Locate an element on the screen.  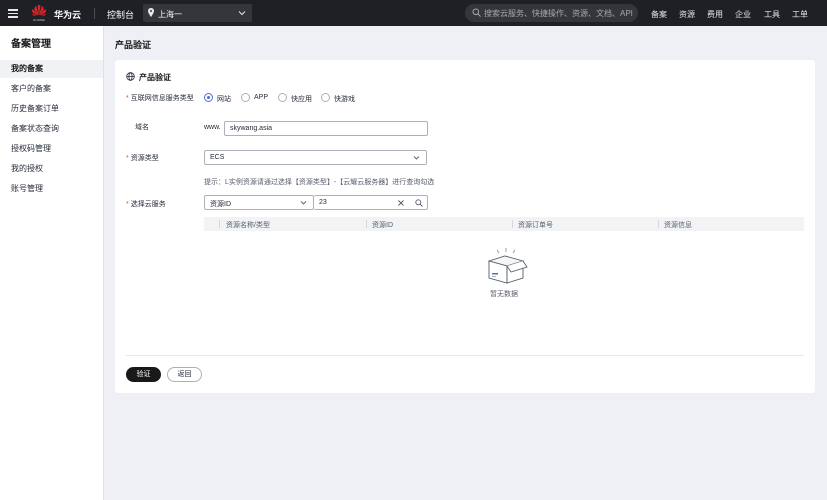
select-server-label: * 选择云服务 is located at coordinates (146, 204).